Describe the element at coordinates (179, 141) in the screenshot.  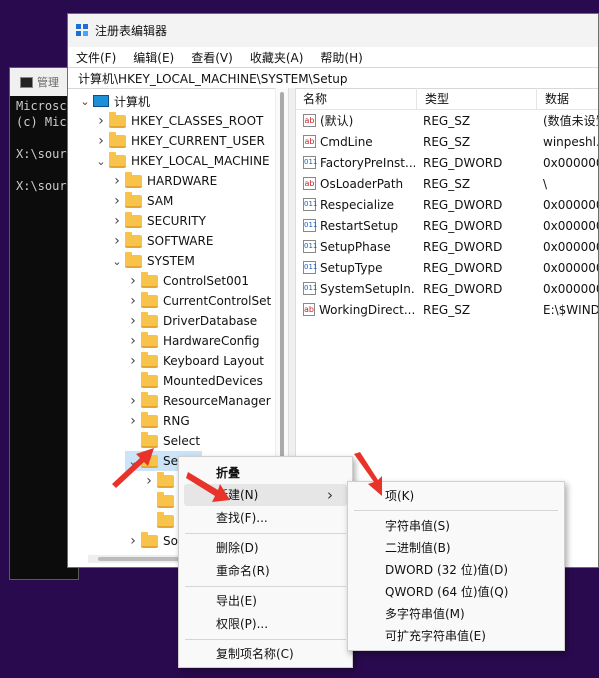
I see `tree-node: › HKEY_CURRENT_USER` at that location.